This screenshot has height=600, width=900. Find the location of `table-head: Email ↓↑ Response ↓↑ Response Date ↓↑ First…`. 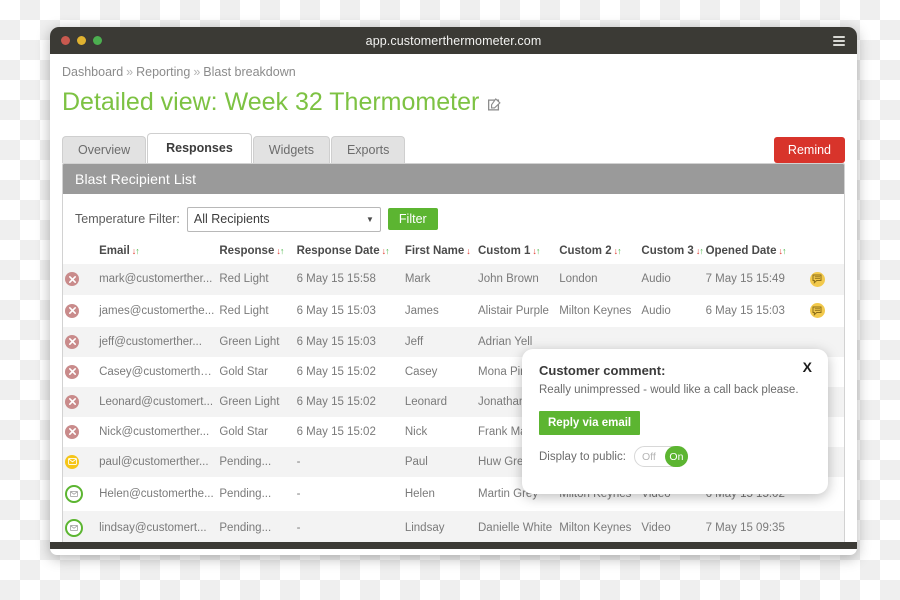

table-head: Email ↓↑ Response ↓↑ Response Date ↓↑ First… is located at coordinates (453, 252).